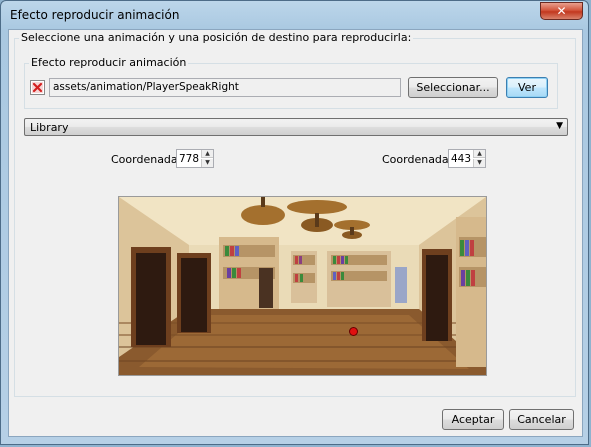 The width and height of the screenshot is (591, 447). I want to click on coord-y-decrement-icon: ▼, so click(479, 163).